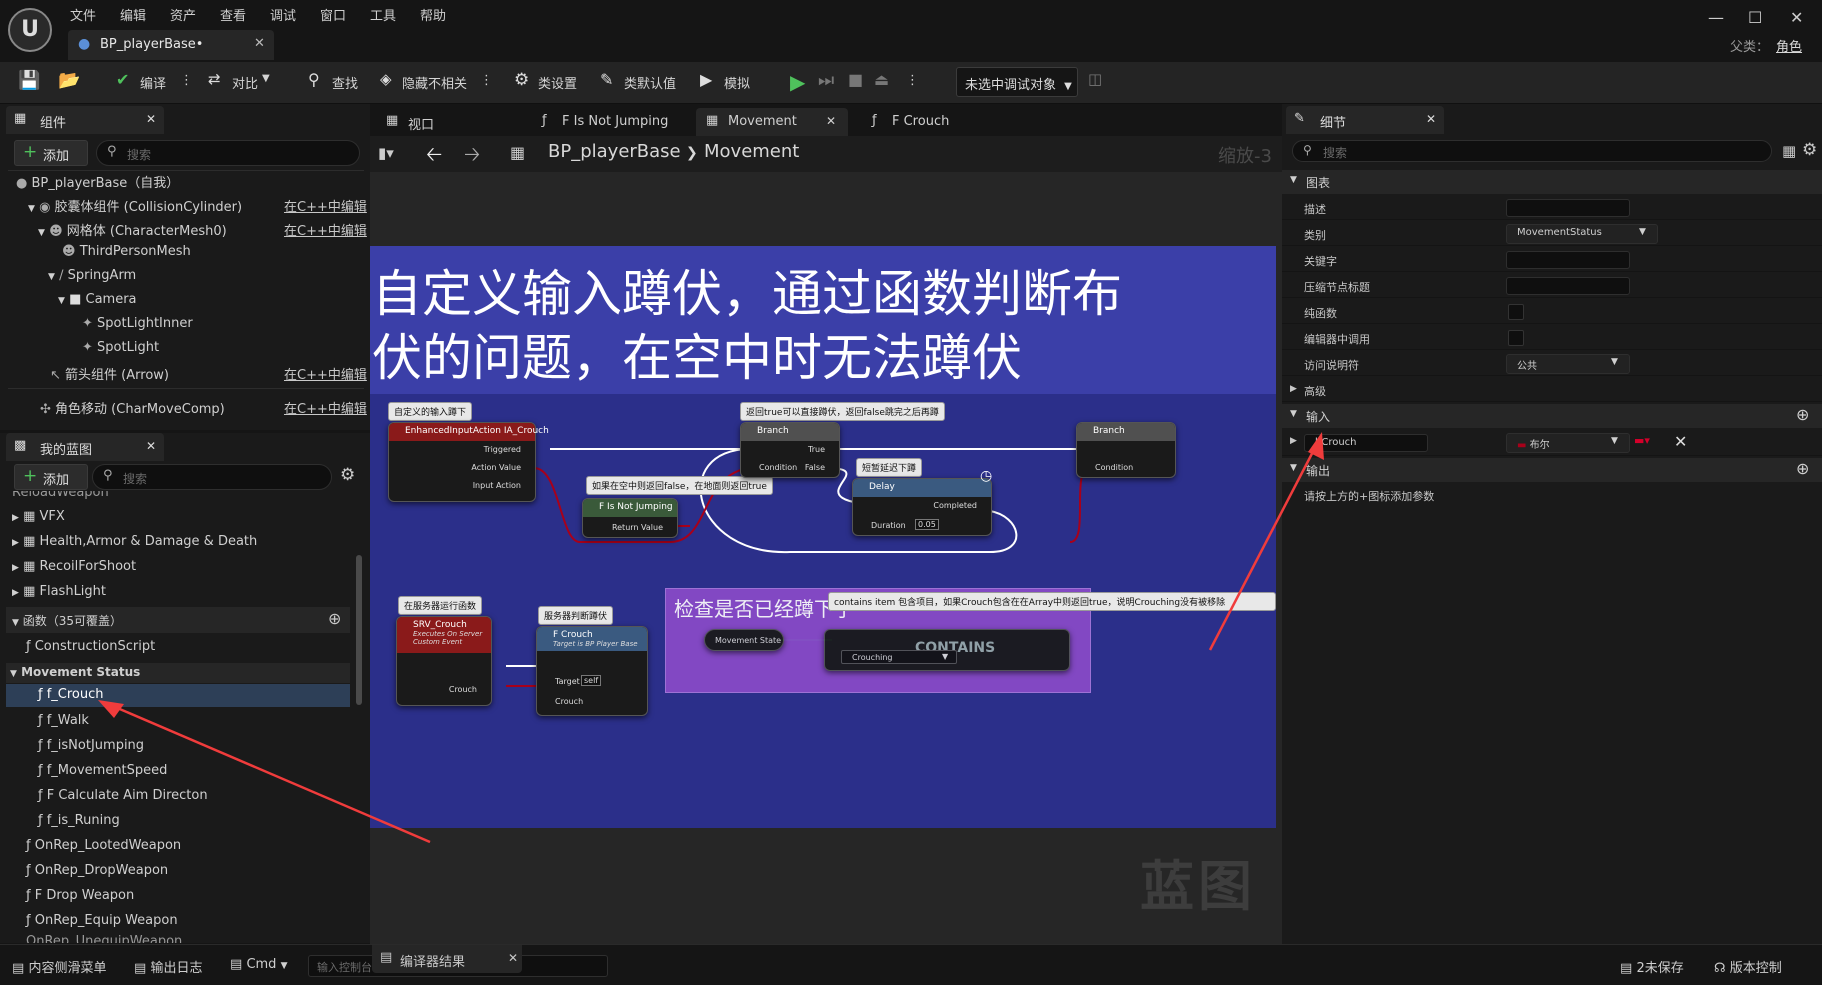  I want to click on movement-state-node: Movement State, so click(744, 640).